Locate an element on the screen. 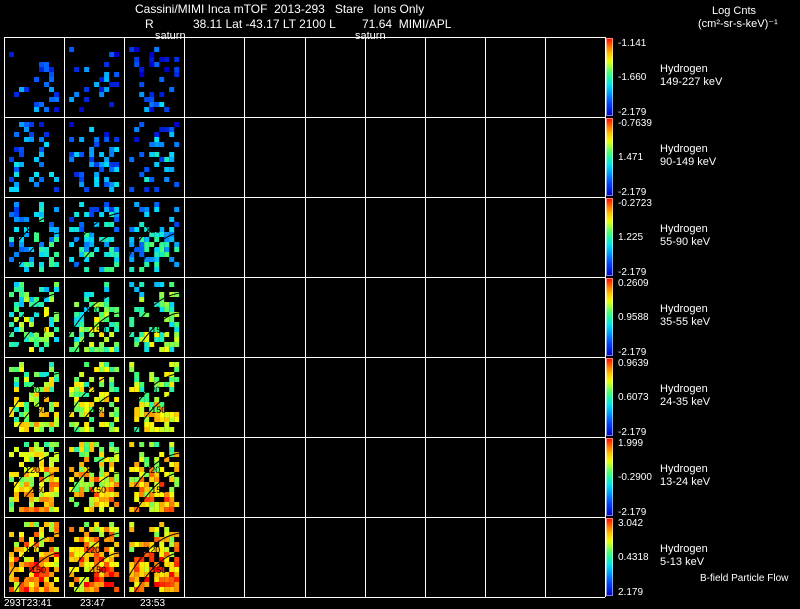 The width and height of the screenshot is (800, 609). time-label-1: 293T23:41 is located at coordinates (28, 603).